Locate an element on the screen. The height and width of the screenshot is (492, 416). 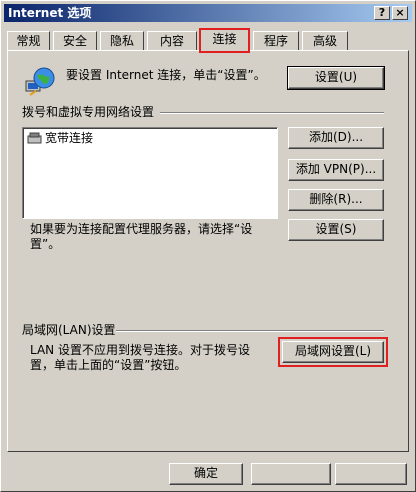
tab-programs: 程序 is located at coordinates (276, 41).